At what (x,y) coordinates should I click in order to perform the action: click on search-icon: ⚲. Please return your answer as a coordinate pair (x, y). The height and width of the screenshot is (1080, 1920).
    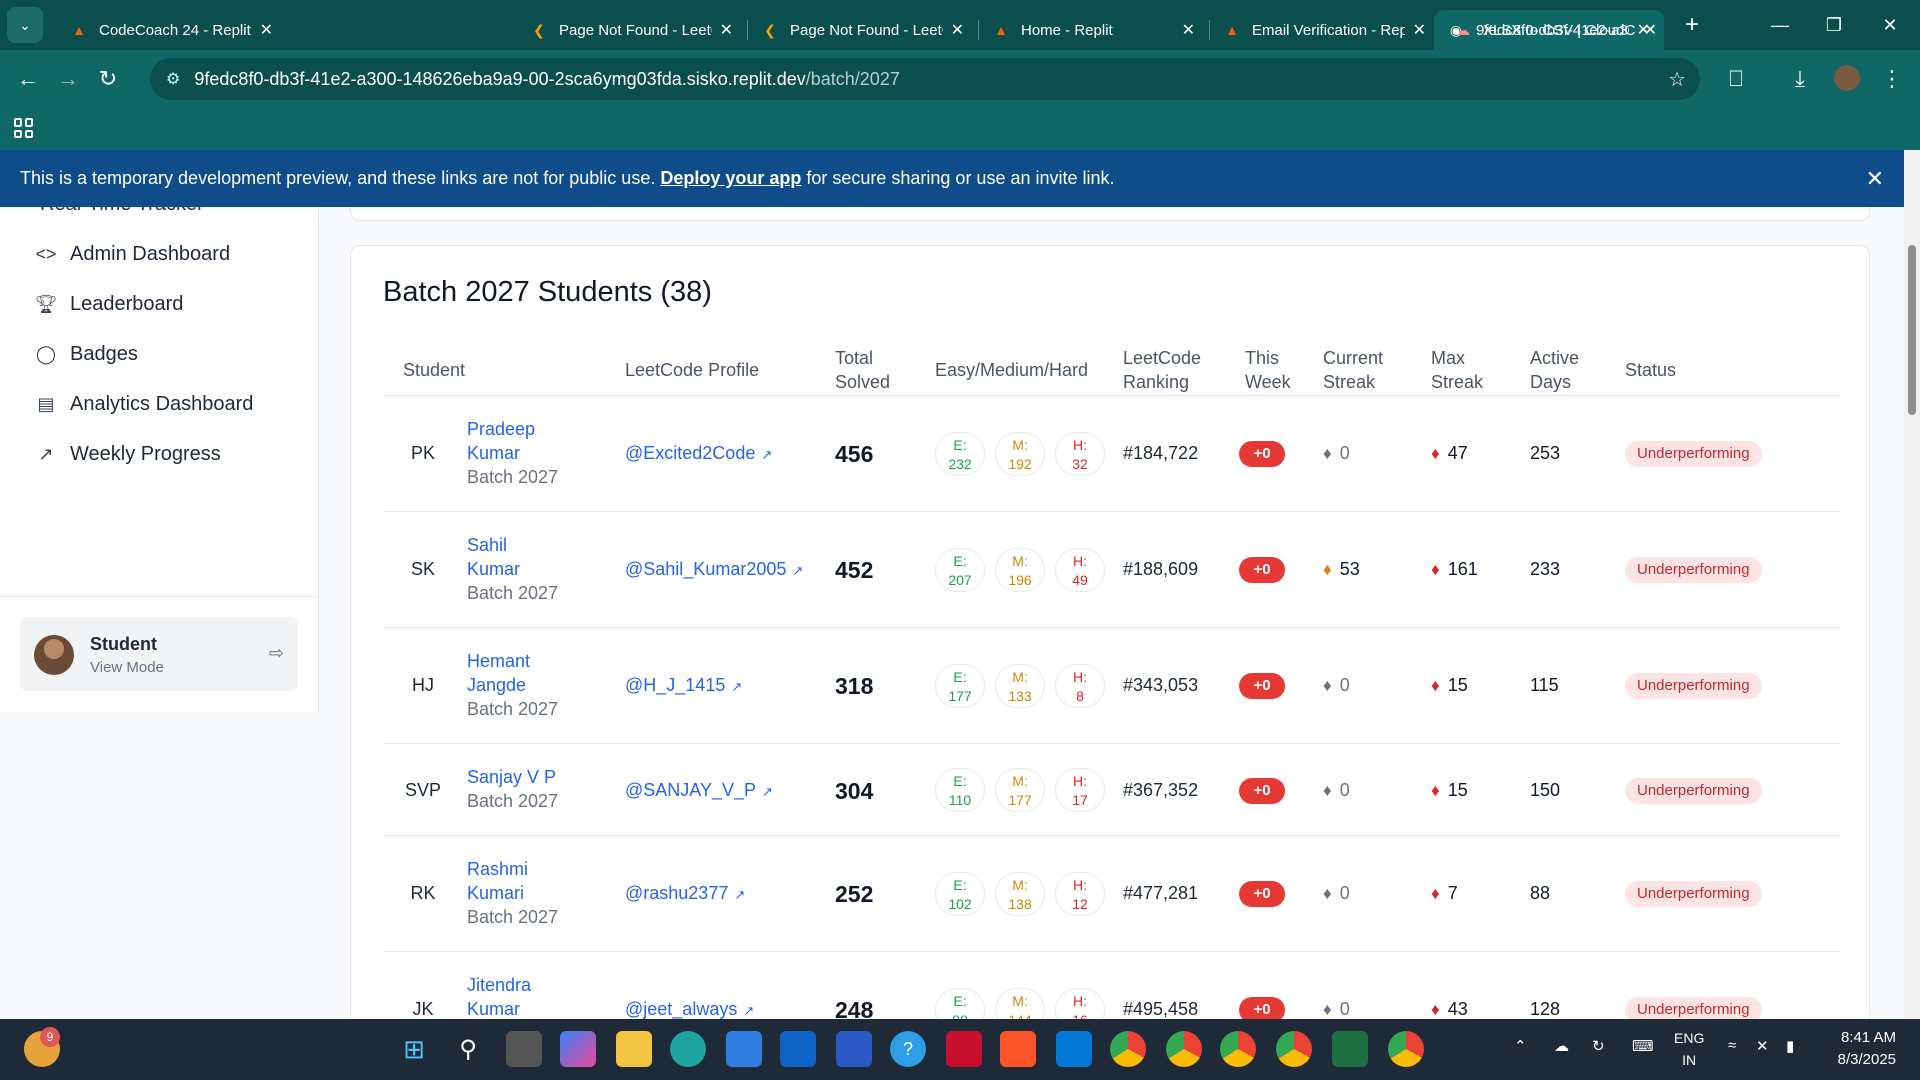
    Looking at the image, I should click on (468, 1049).